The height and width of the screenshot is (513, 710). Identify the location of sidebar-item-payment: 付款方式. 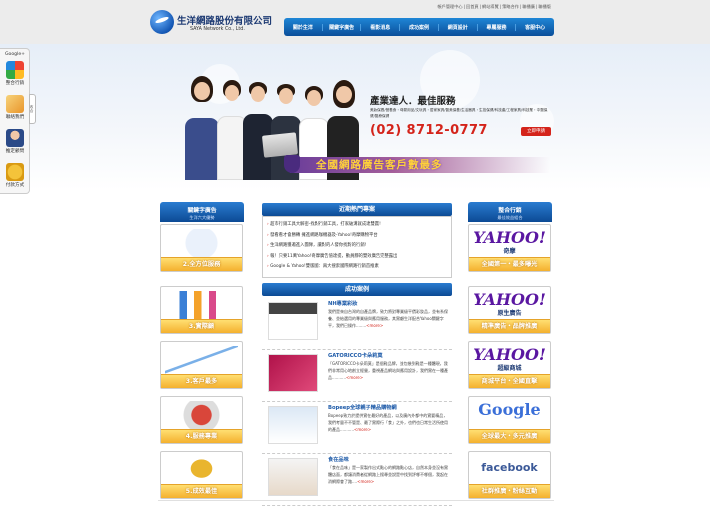
(15, 175).